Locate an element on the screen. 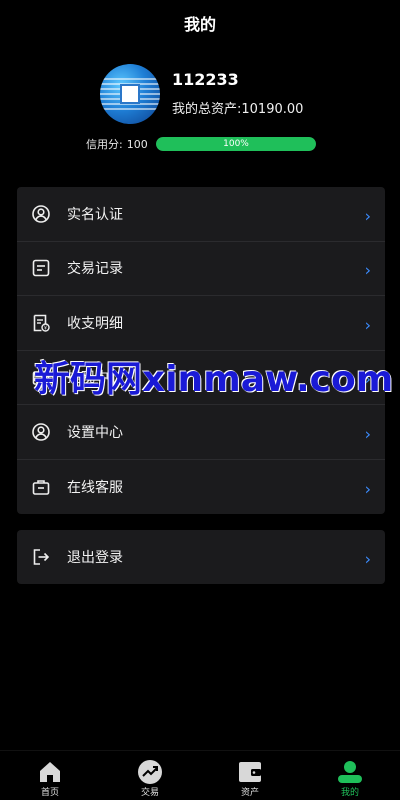 This screenshot has width=400, height=800. menu-label: 收支明细 is located at coordinates (95, 323).